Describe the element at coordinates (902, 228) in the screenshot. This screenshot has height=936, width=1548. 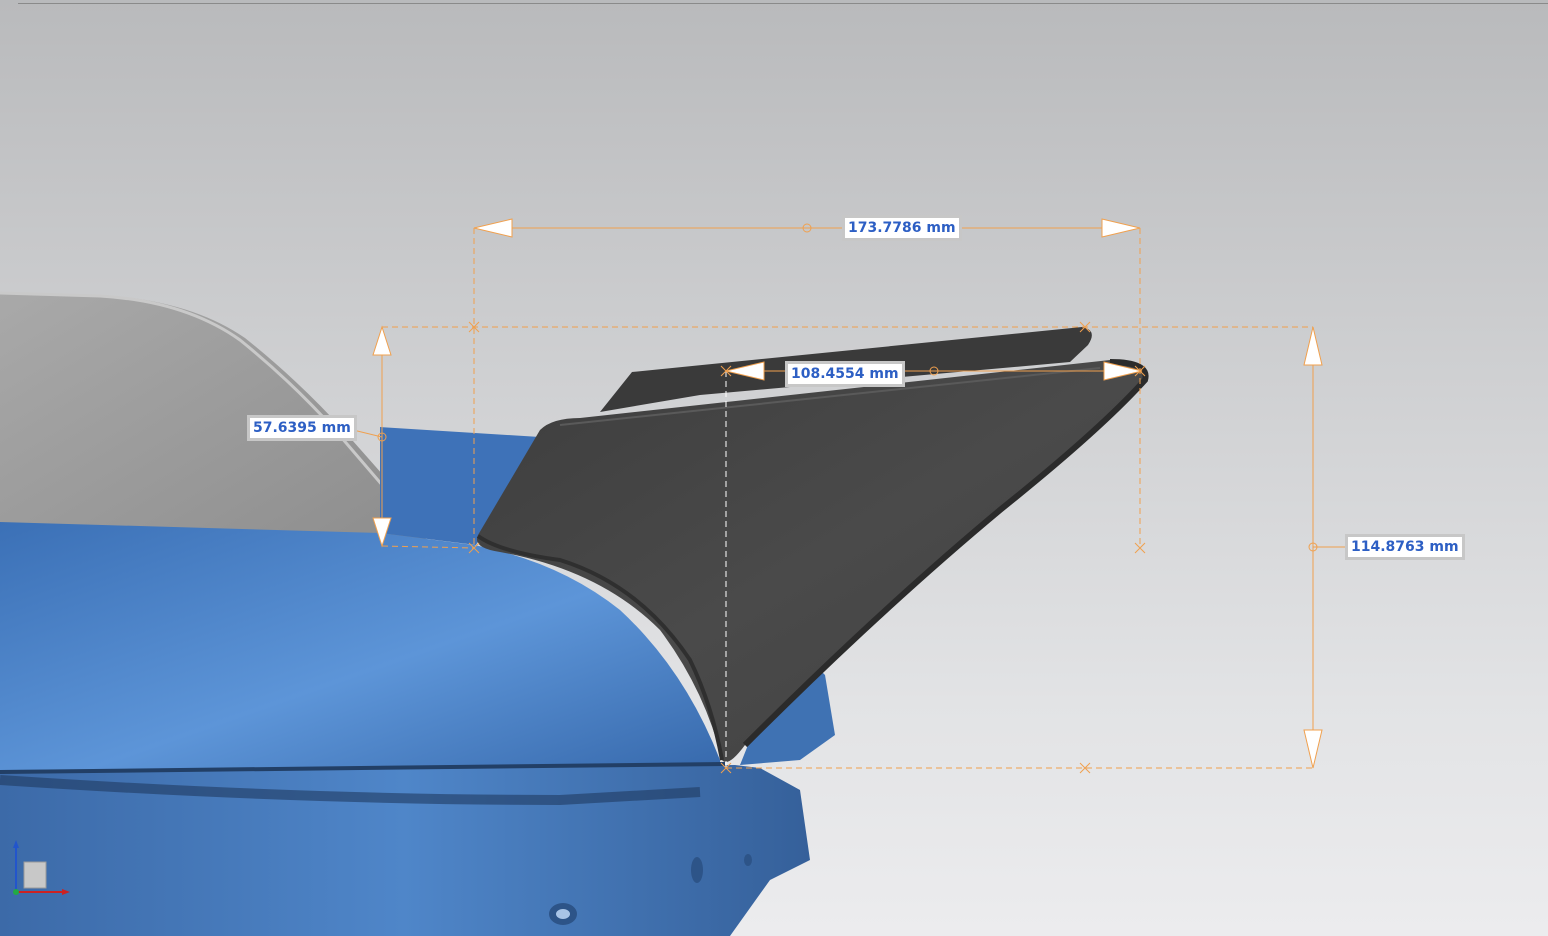
I see `dimension-label-width-total: 173.7786 mm` at that location.